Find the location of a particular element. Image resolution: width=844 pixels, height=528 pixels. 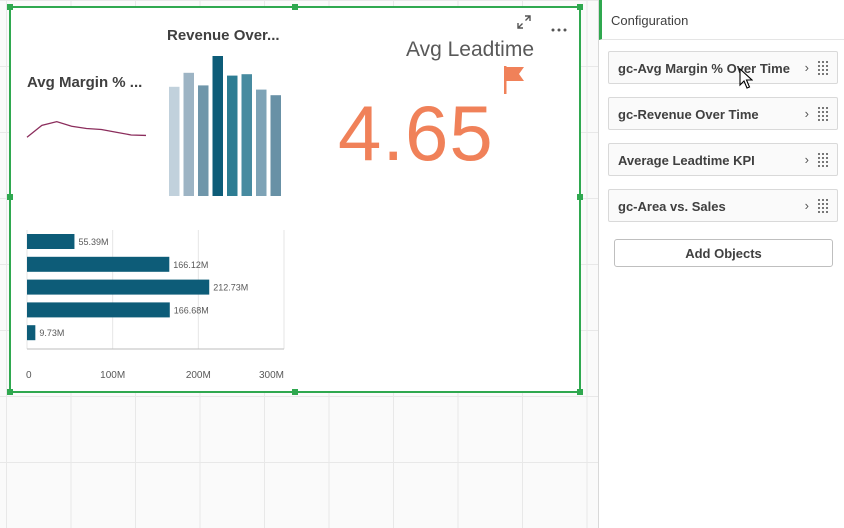

object-row-area-vs-sales: gc-Area vs. Sales › is located at coordinates (723, 205).